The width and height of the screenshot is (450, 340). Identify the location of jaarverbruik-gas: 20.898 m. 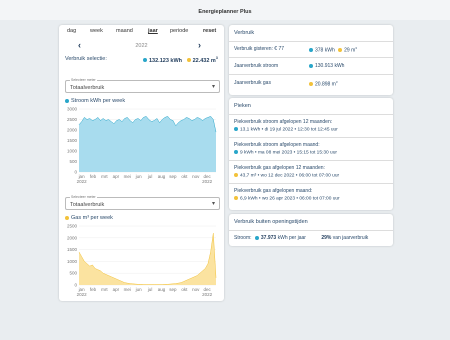
(325, 84).